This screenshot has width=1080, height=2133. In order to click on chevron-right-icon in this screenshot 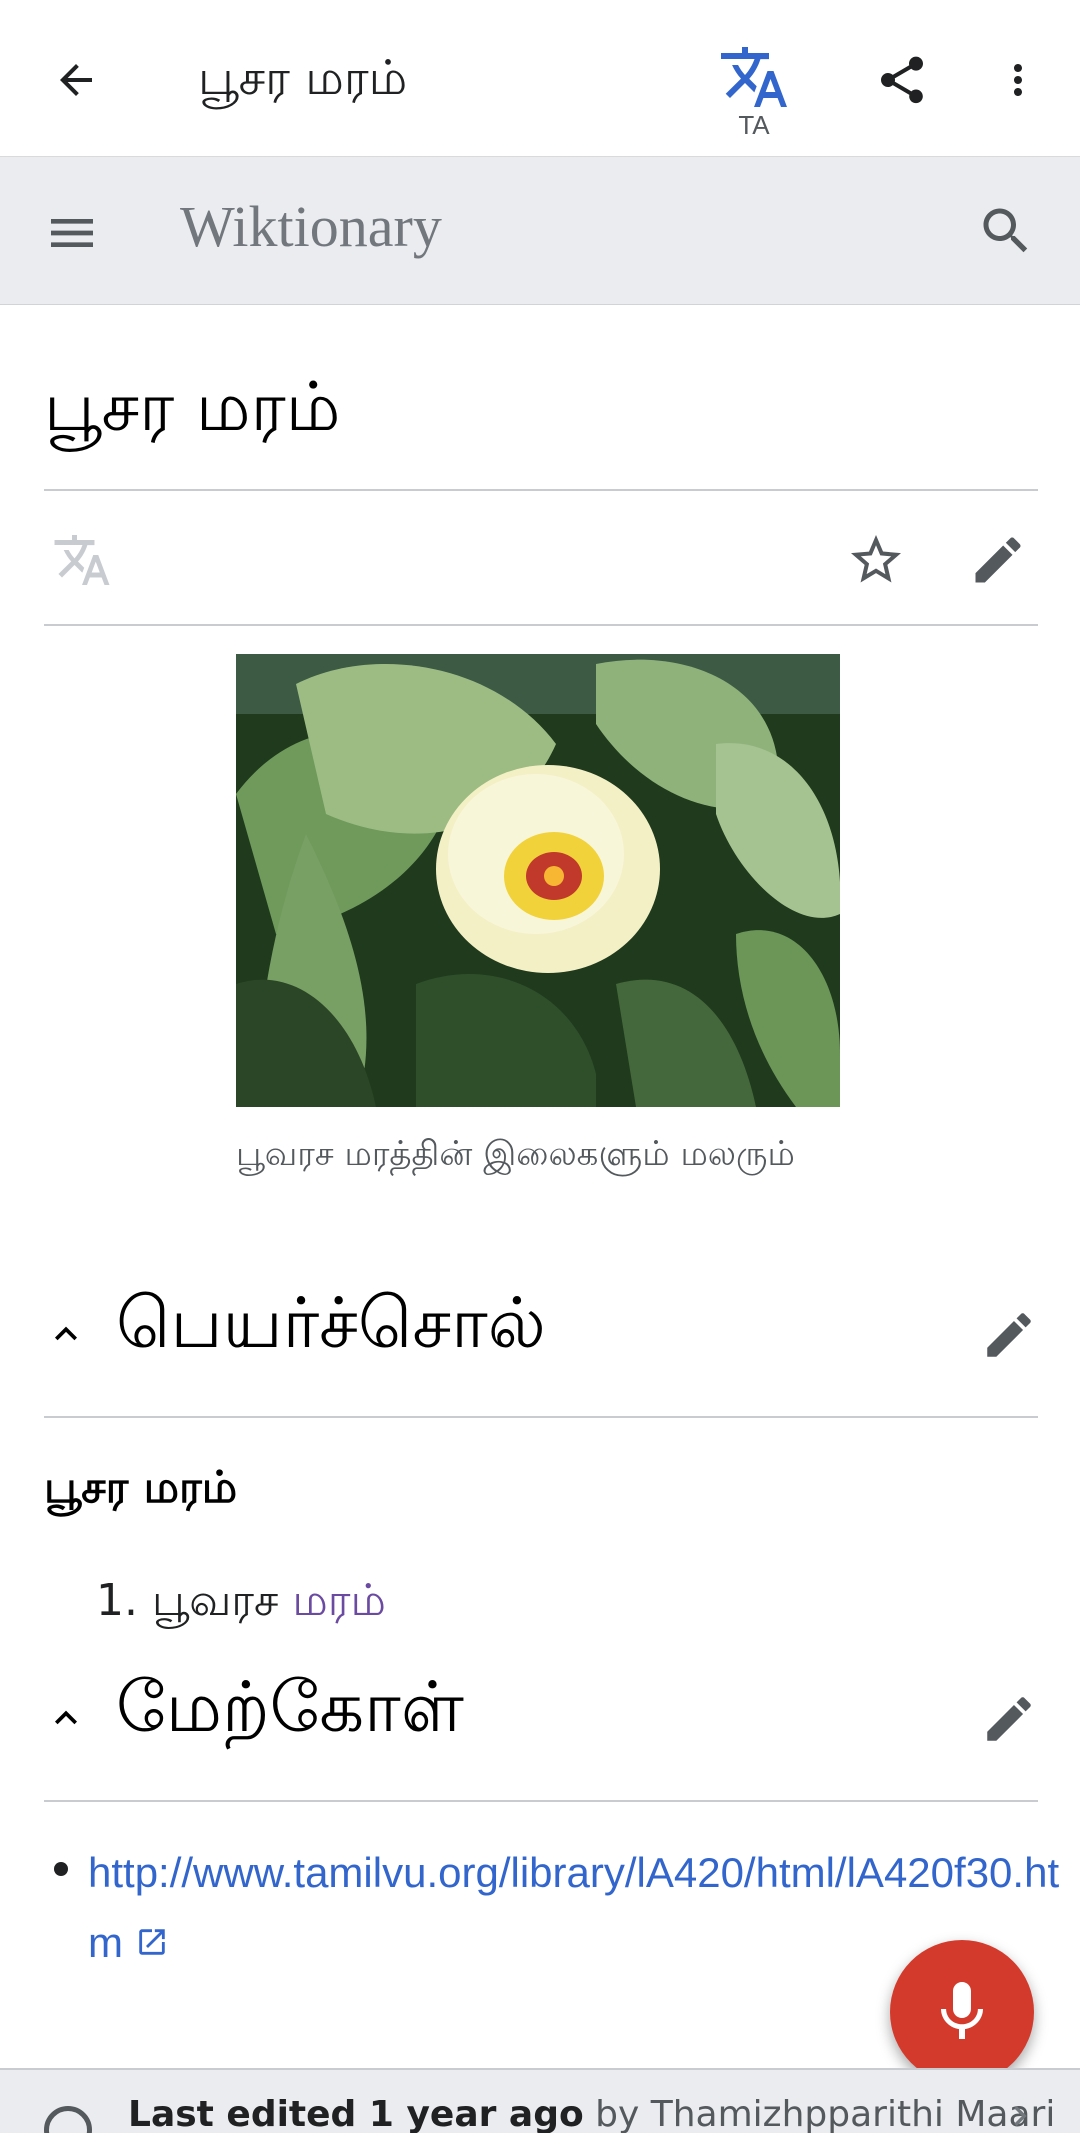, I will do `click(1020, 2116)`.